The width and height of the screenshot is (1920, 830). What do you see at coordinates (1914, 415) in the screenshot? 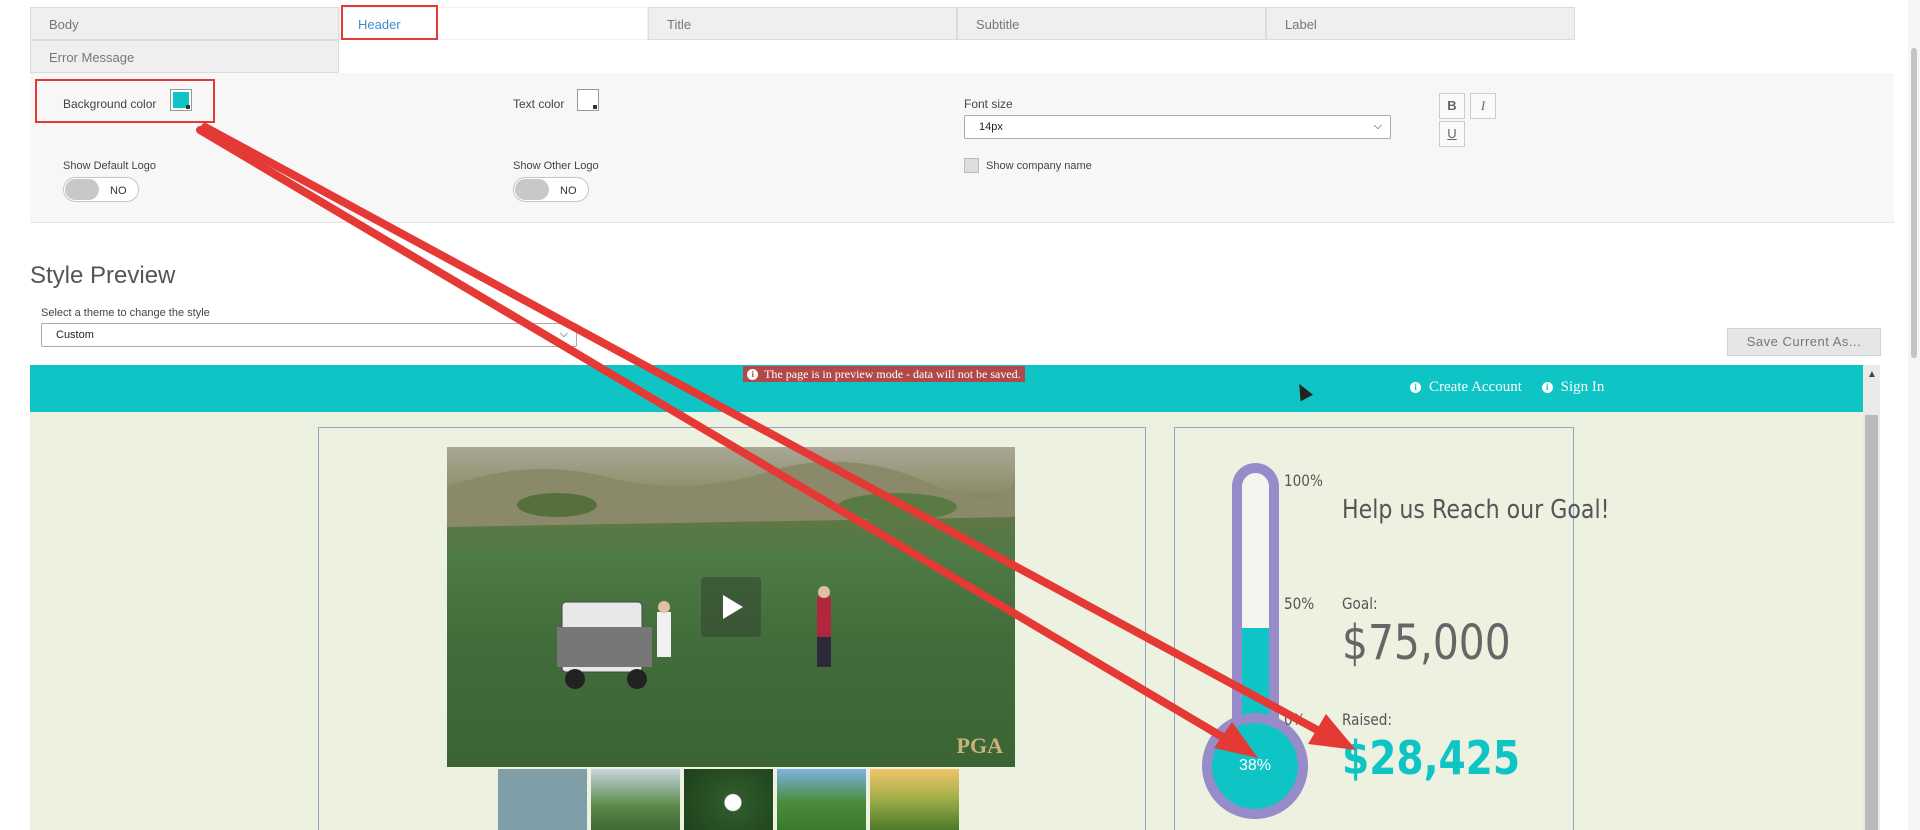
I see `page-scrollbar` at bounding box center [1914, 415].